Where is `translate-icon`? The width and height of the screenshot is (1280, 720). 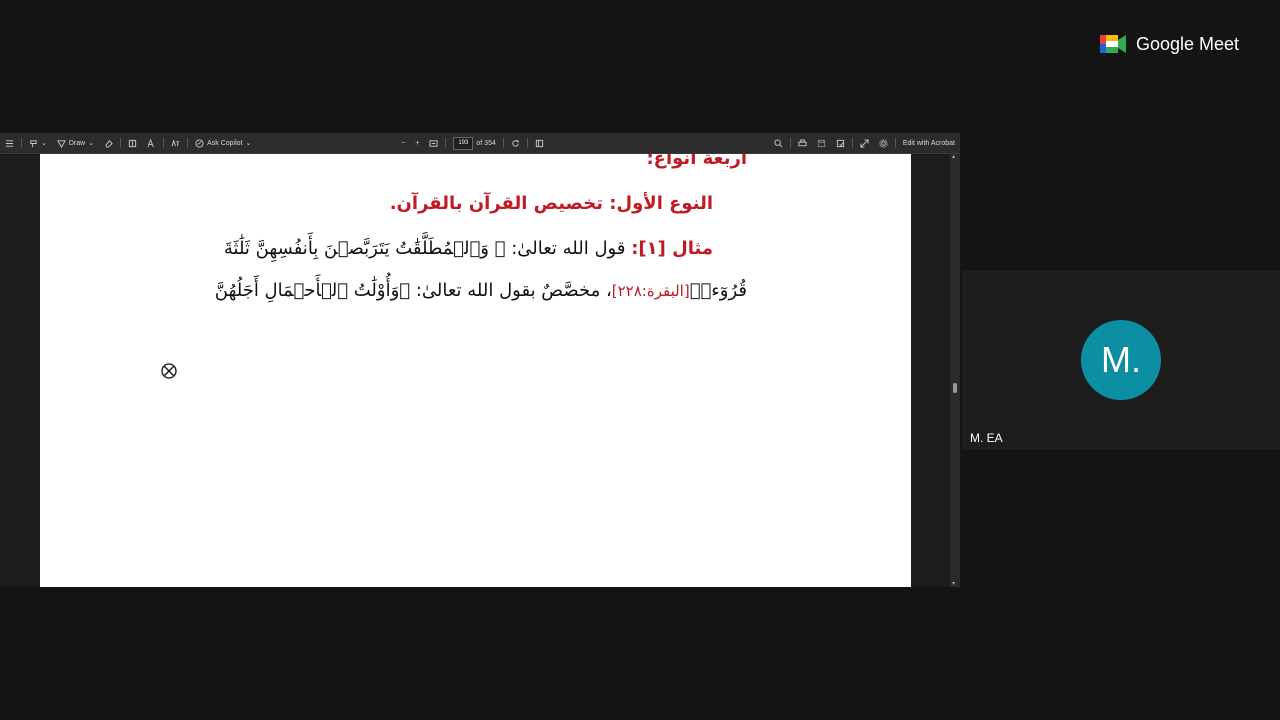 translate-icon is located at coordinates (175, 142).